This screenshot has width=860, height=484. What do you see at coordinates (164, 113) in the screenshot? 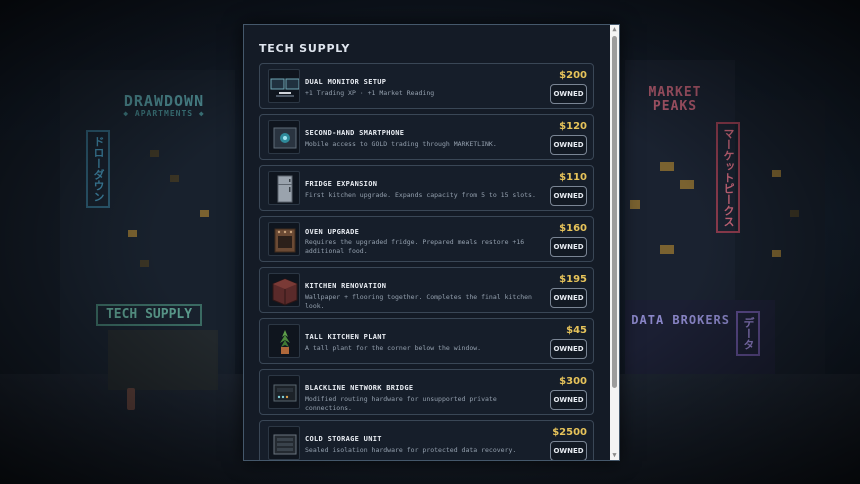
I see `apartments-sign: ◆ APARTMENTS ◆` at bounding box center [164, 113].